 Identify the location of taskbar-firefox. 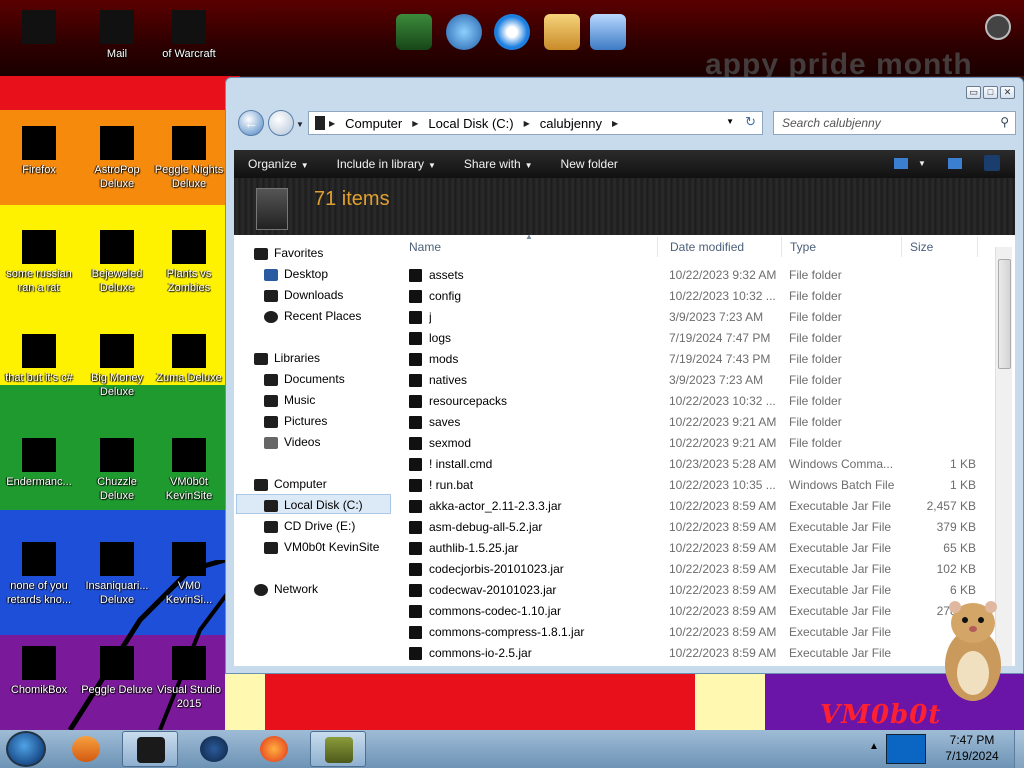
(274, 749).